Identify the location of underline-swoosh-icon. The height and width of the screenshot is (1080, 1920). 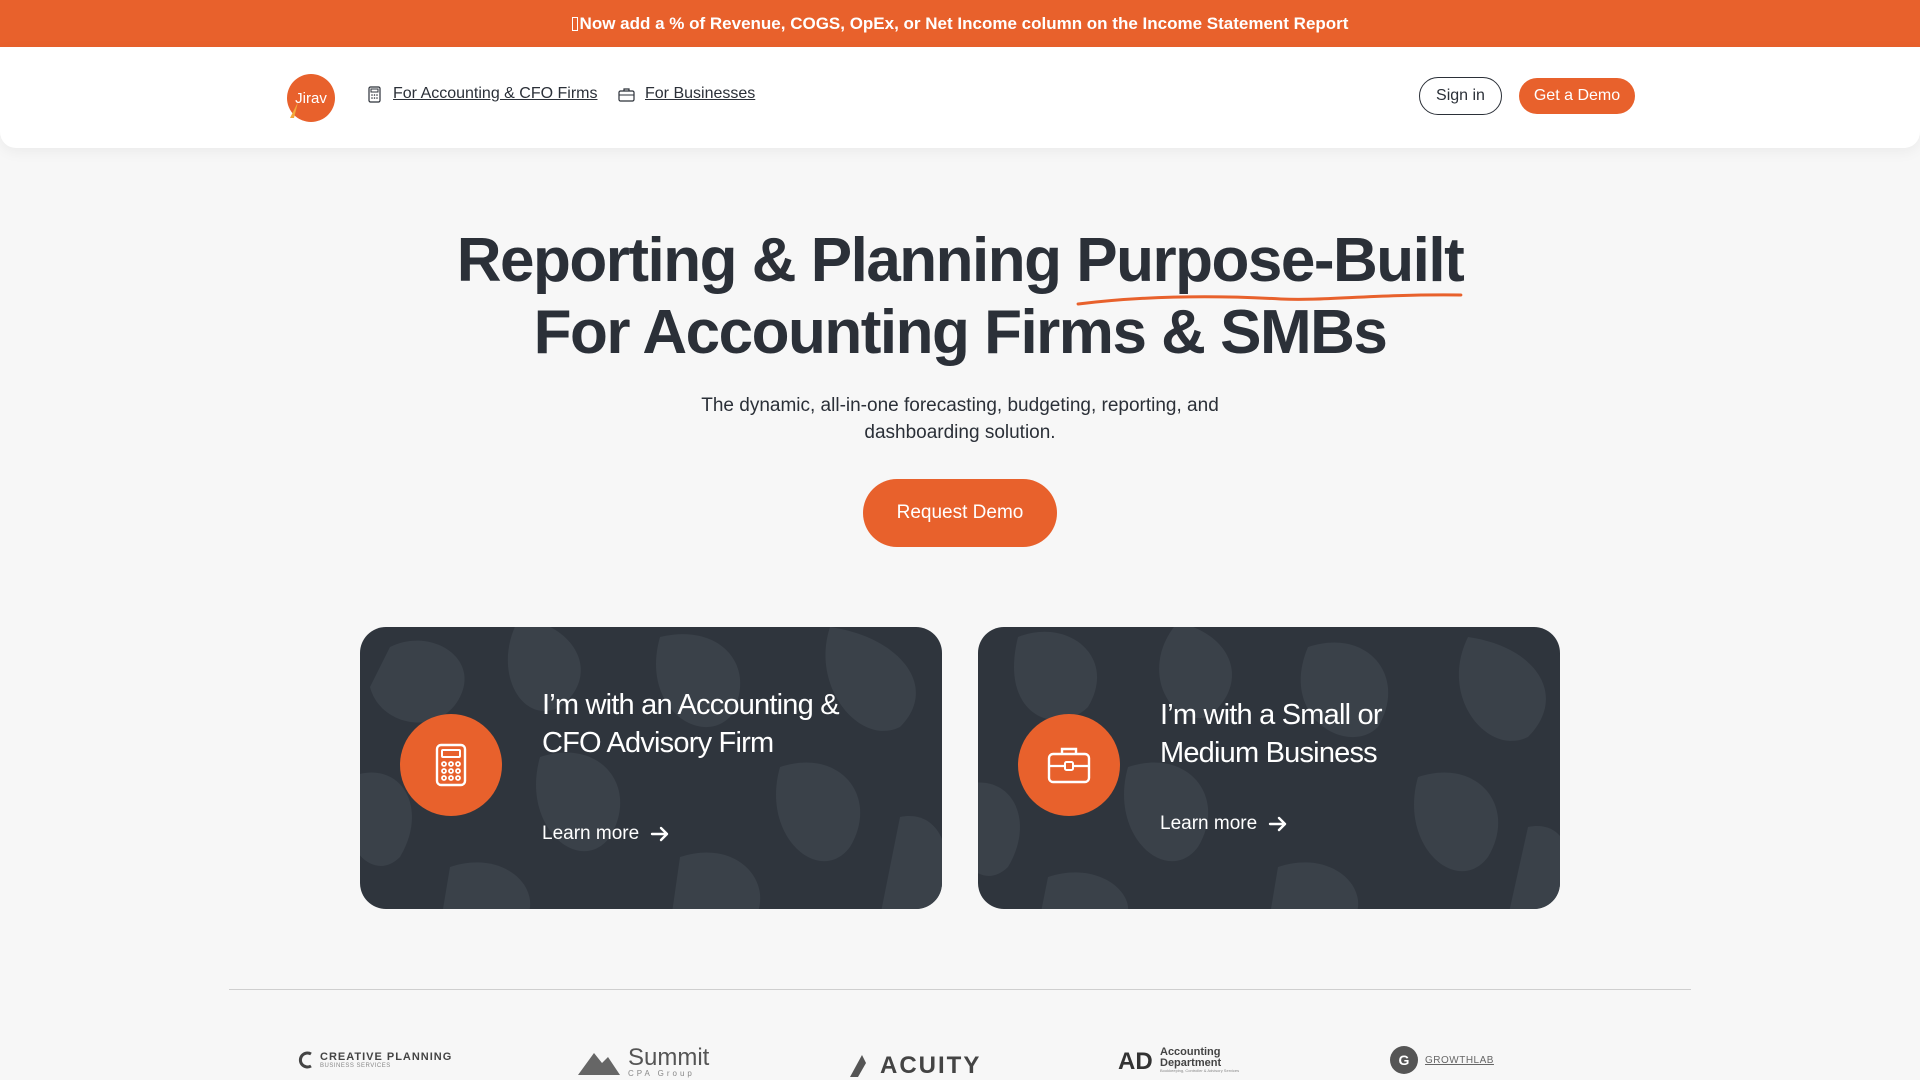
(1269, 299).